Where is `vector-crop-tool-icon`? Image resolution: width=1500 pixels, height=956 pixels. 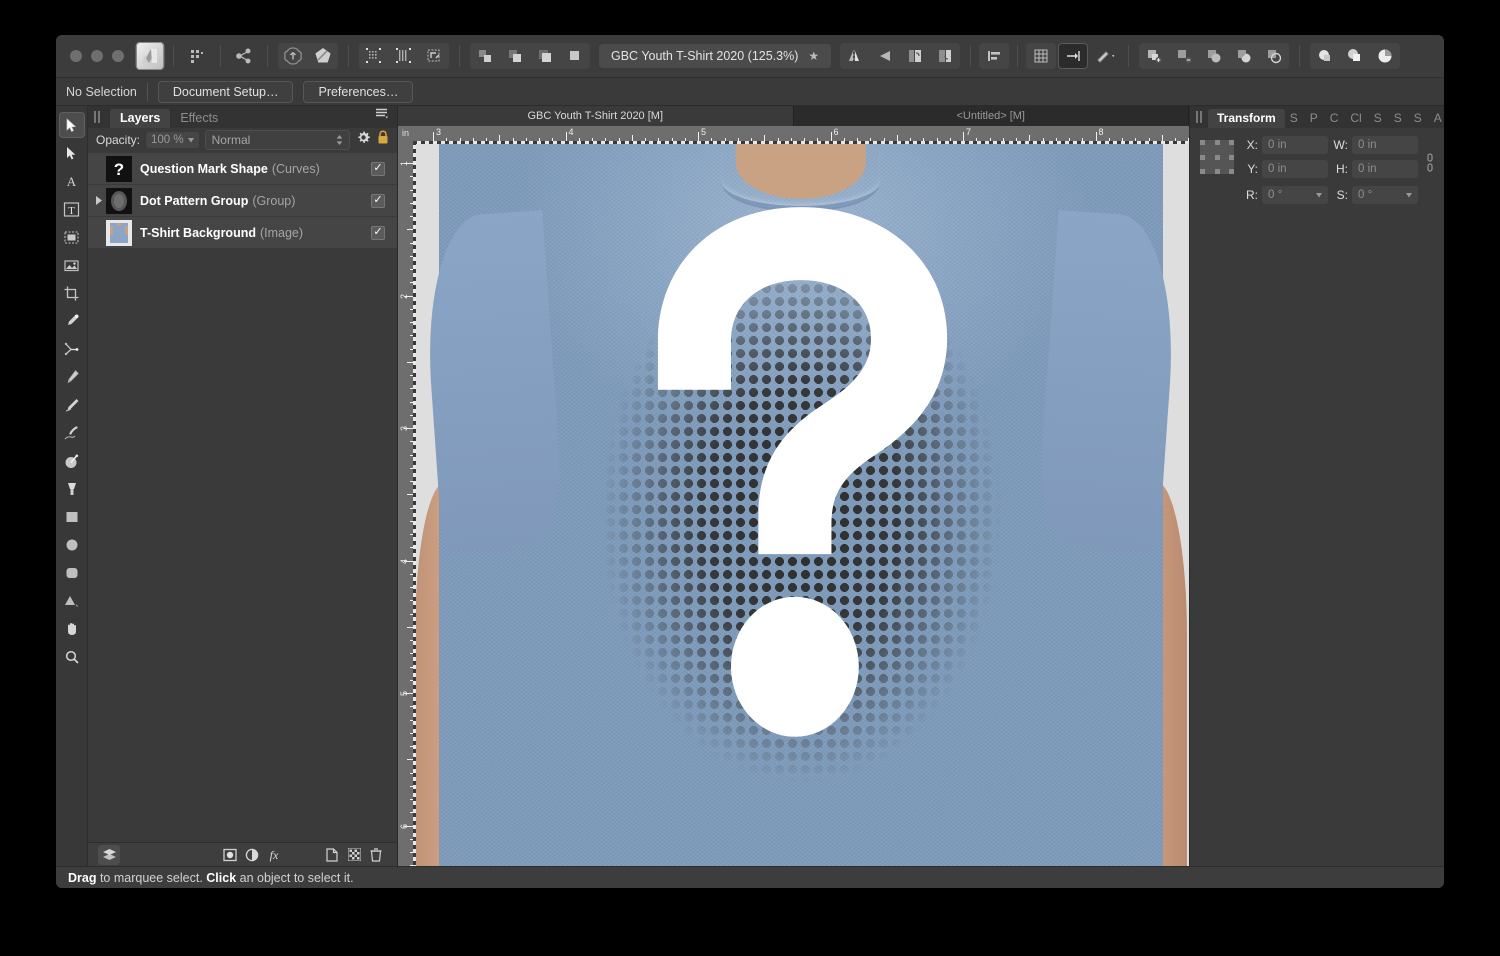 vector-crop-tool-icon is located at coordinates (72, 349).